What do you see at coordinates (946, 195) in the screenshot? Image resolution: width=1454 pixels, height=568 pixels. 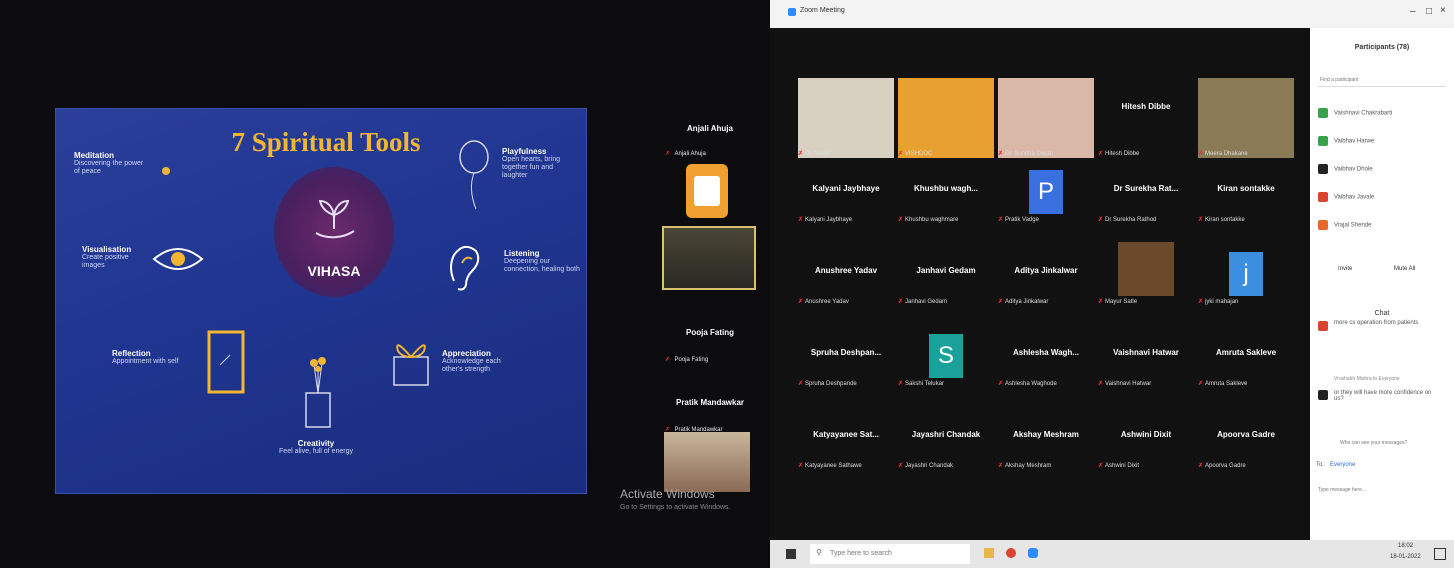 I see `participant-tile: Khushbu wagh... ✗ Khushbu waghmare` at bounding box center [946, 195].